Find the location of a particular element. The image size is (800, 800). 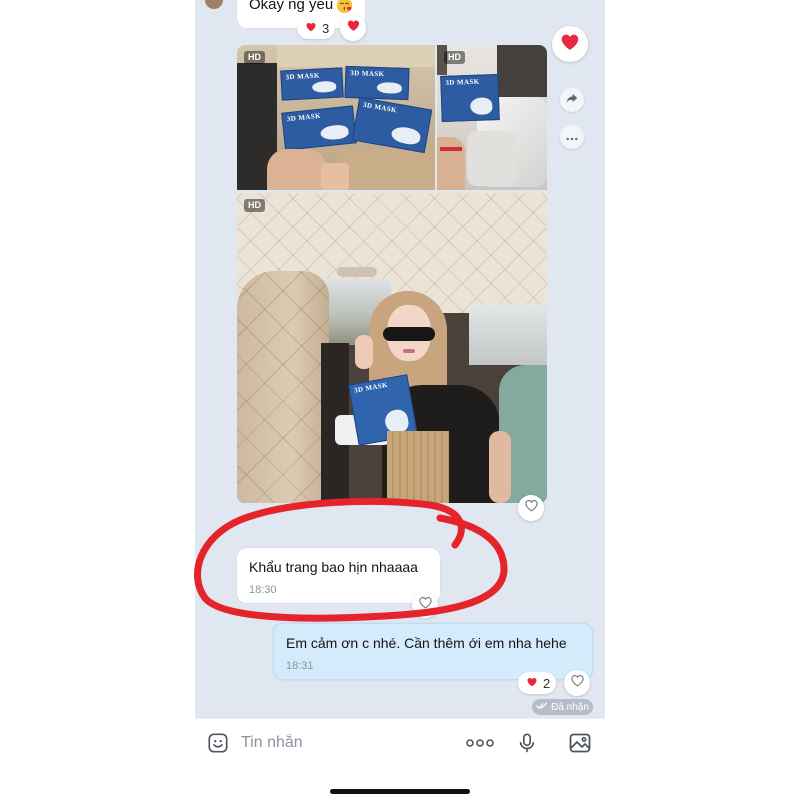

message-composer is located at coordinates (400, 759).